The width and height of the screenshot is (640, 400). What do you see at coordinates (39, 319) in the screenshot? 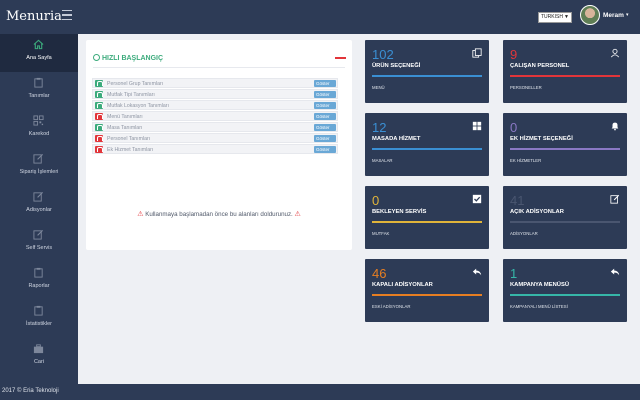
I see `sidebar-item-istatistikler: İstatistikler` at bounding box center [39, 319].